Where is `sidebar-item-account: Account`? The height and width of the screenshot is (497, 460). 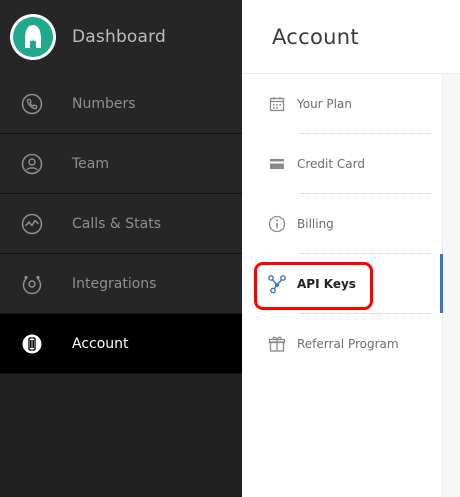 sidebar-item-account: Account is located at coordinates (121, 344).